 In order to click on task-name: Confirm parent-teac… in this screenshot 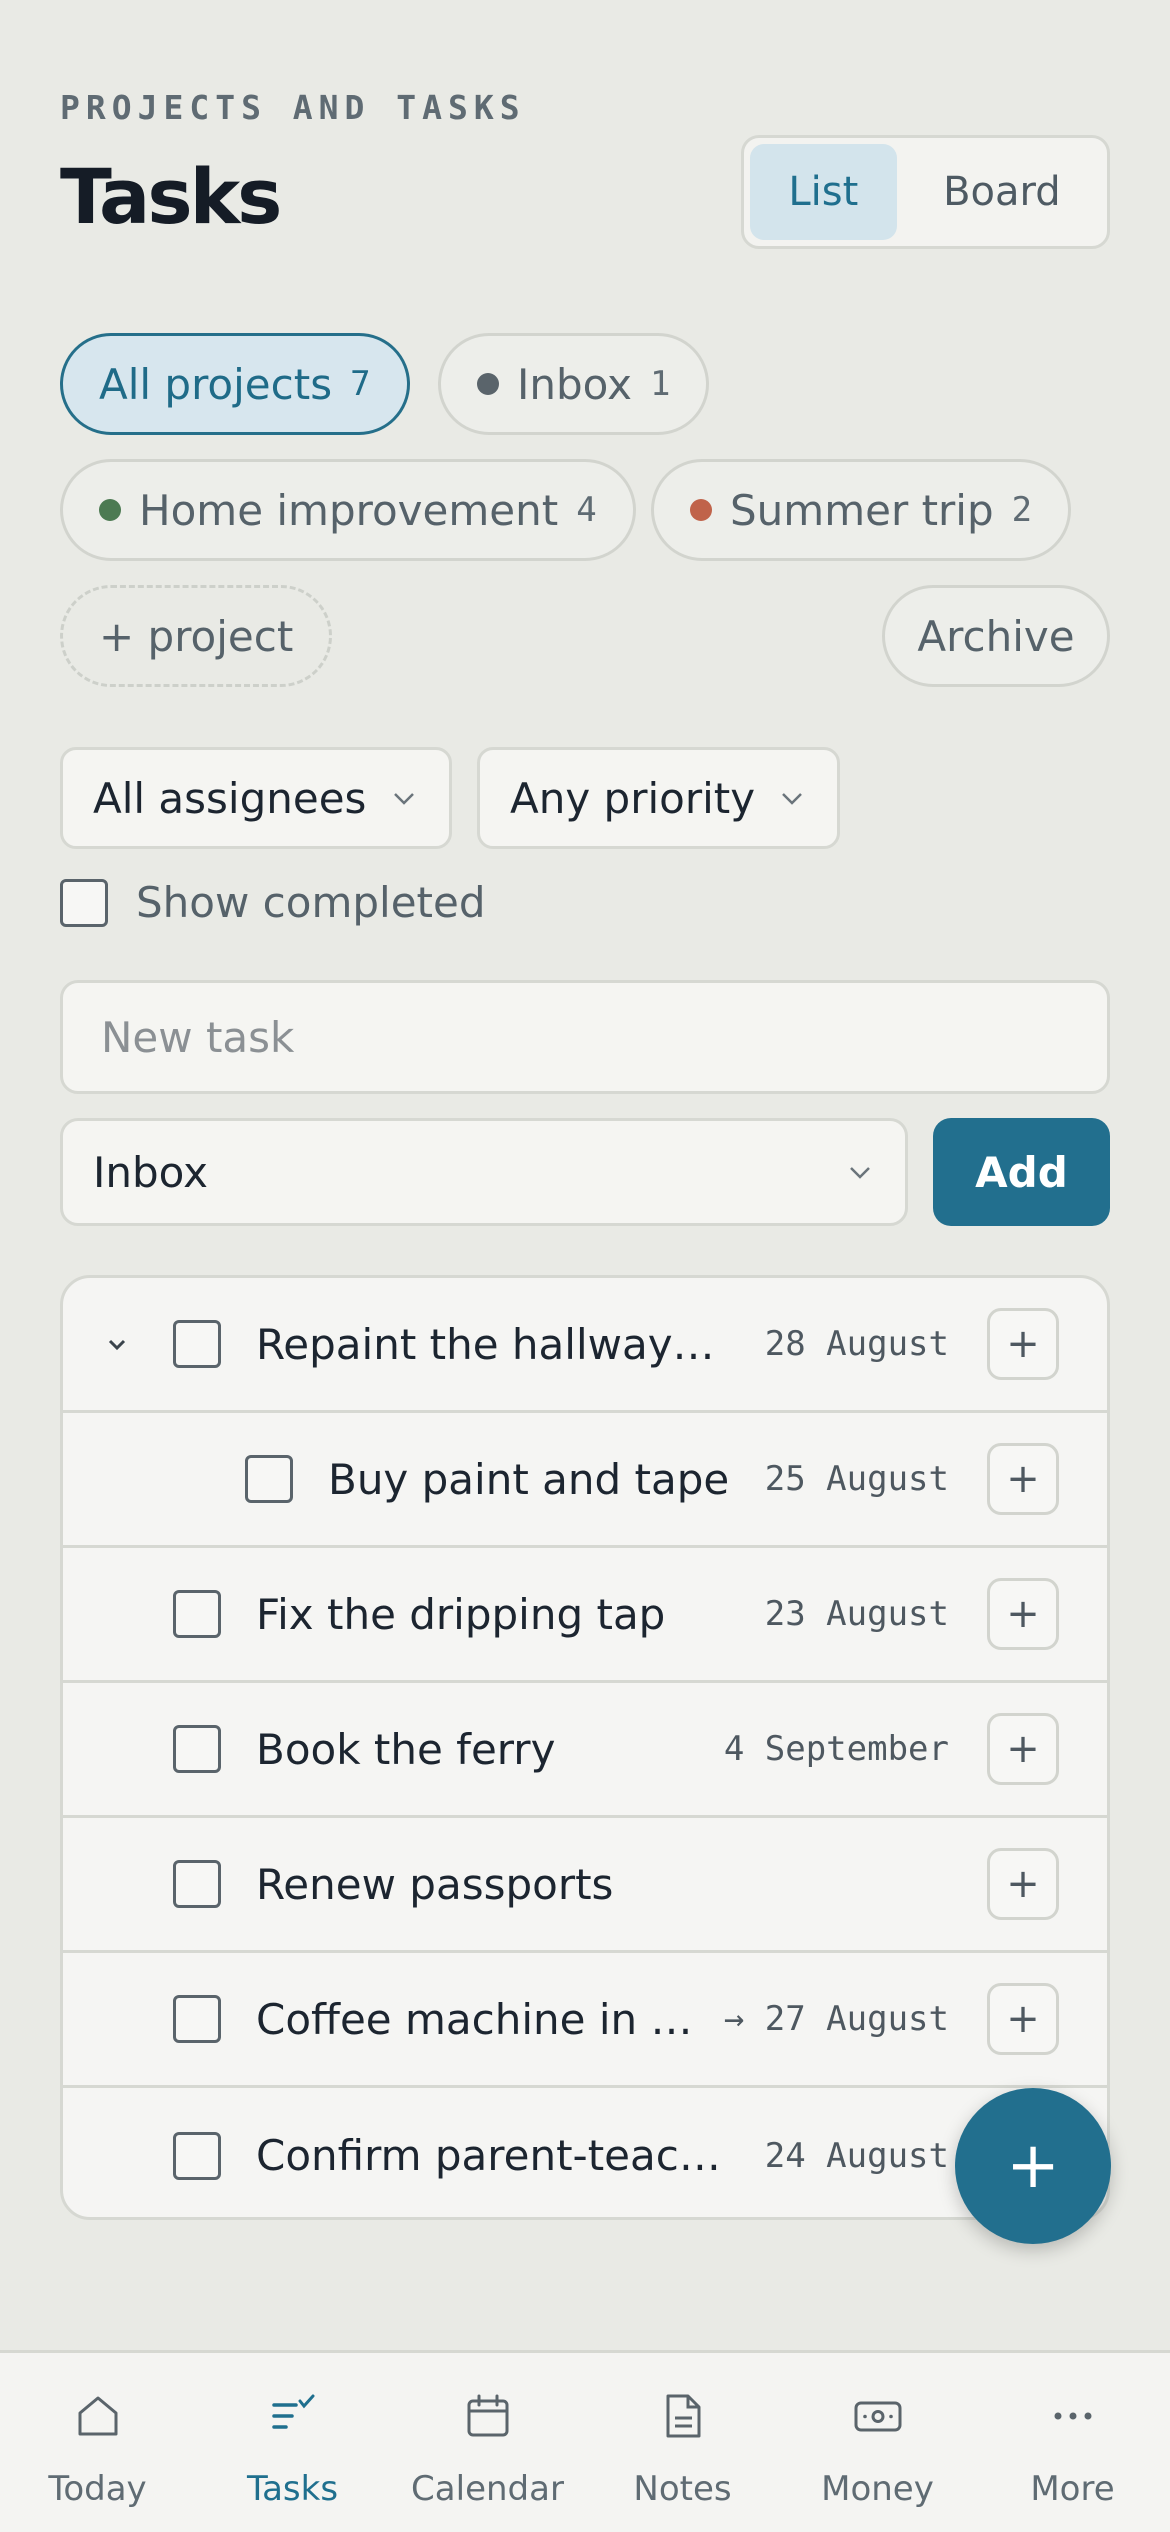, I will do `click(488, 2155)`.